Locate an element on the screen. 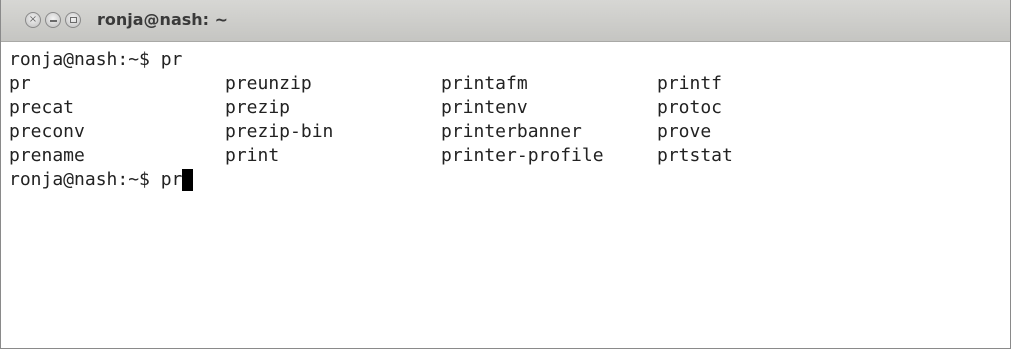  completion-item: preconv is located at coordinates (47, 131).